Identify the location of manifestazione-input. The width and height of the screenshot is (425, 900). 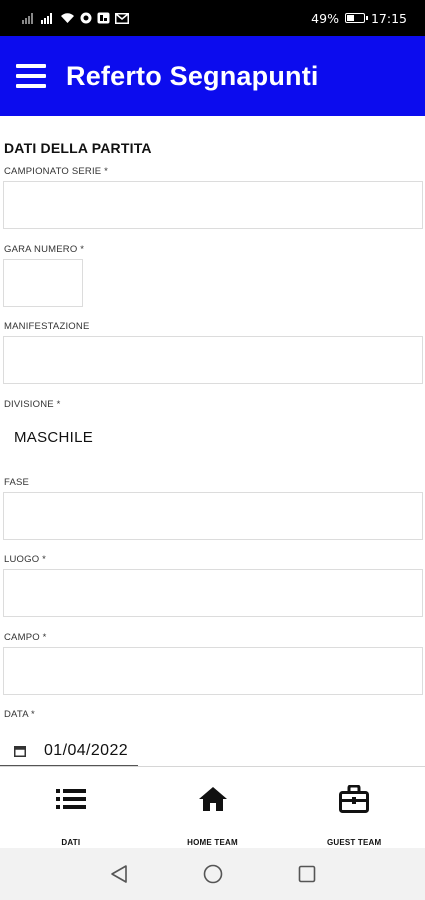
(213, 360).